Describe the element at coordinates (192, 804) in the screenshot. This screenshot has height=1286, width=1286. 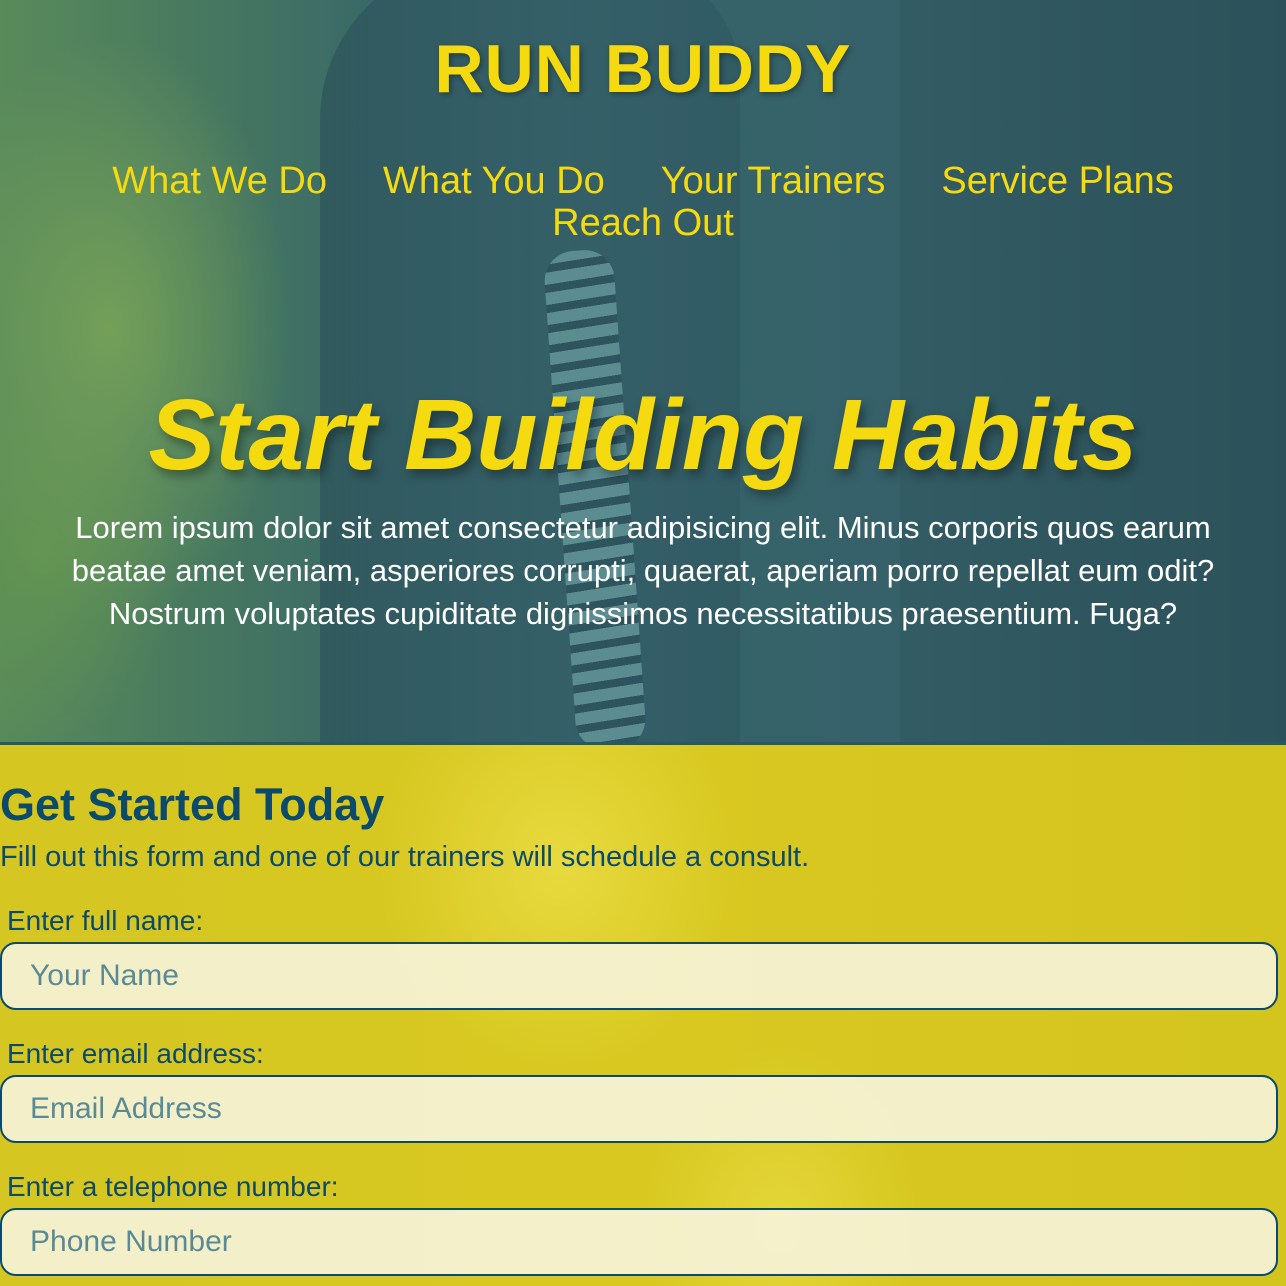
I see `signup-title: Get Started Today` at that location.